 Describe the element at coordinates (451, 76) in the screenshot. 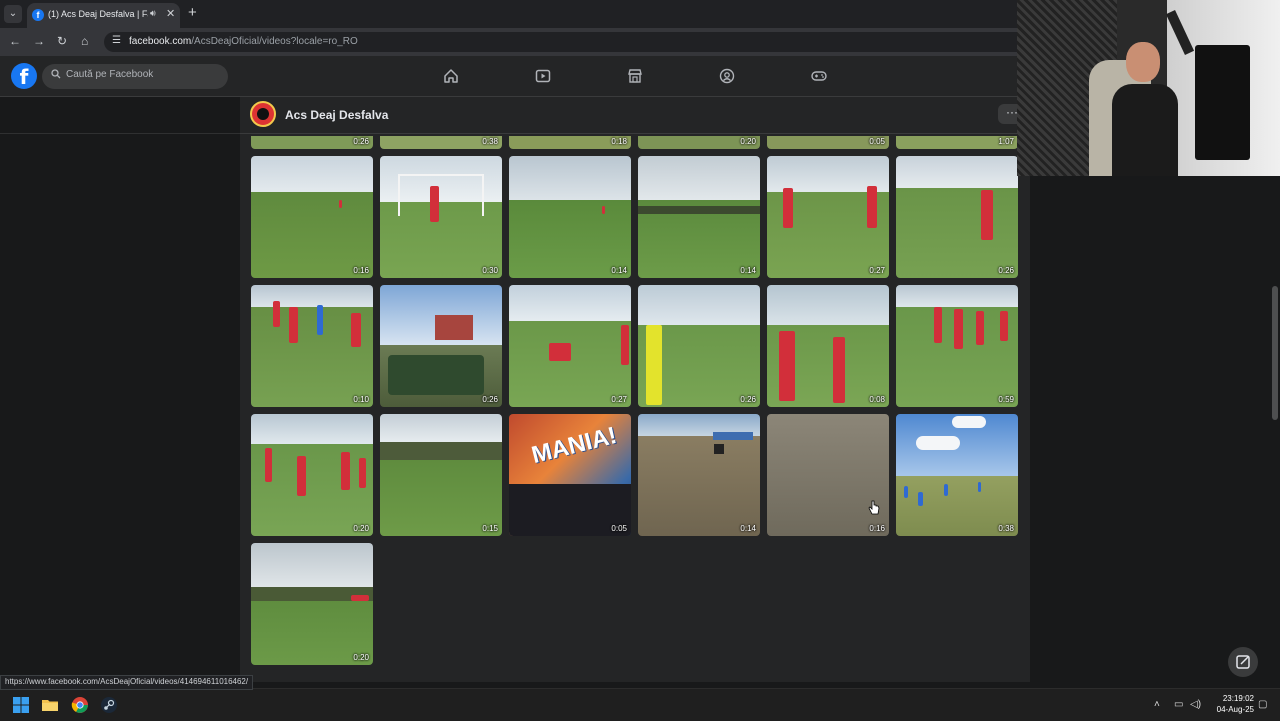

I see `home-icon` at that location.